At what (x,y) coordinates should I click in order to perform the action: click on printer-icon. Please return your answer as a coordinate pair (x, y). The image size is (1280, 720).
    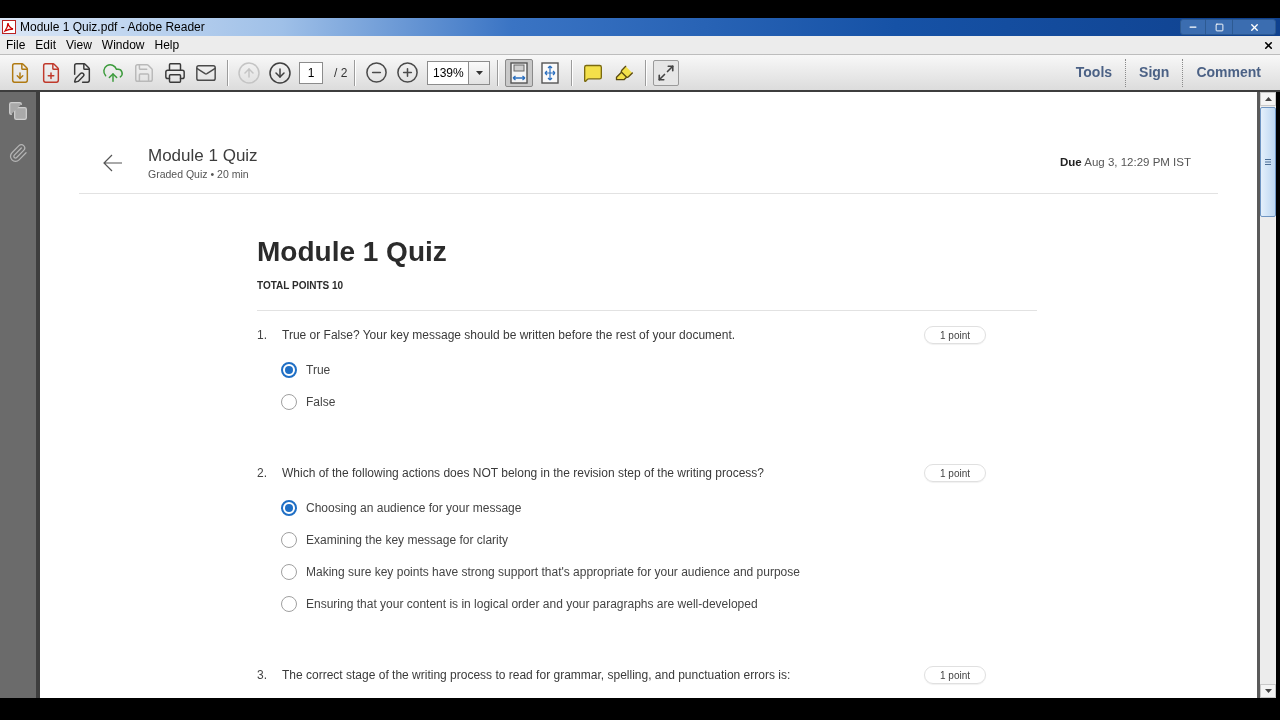
    Looking at the image, I should click on (175, 72).